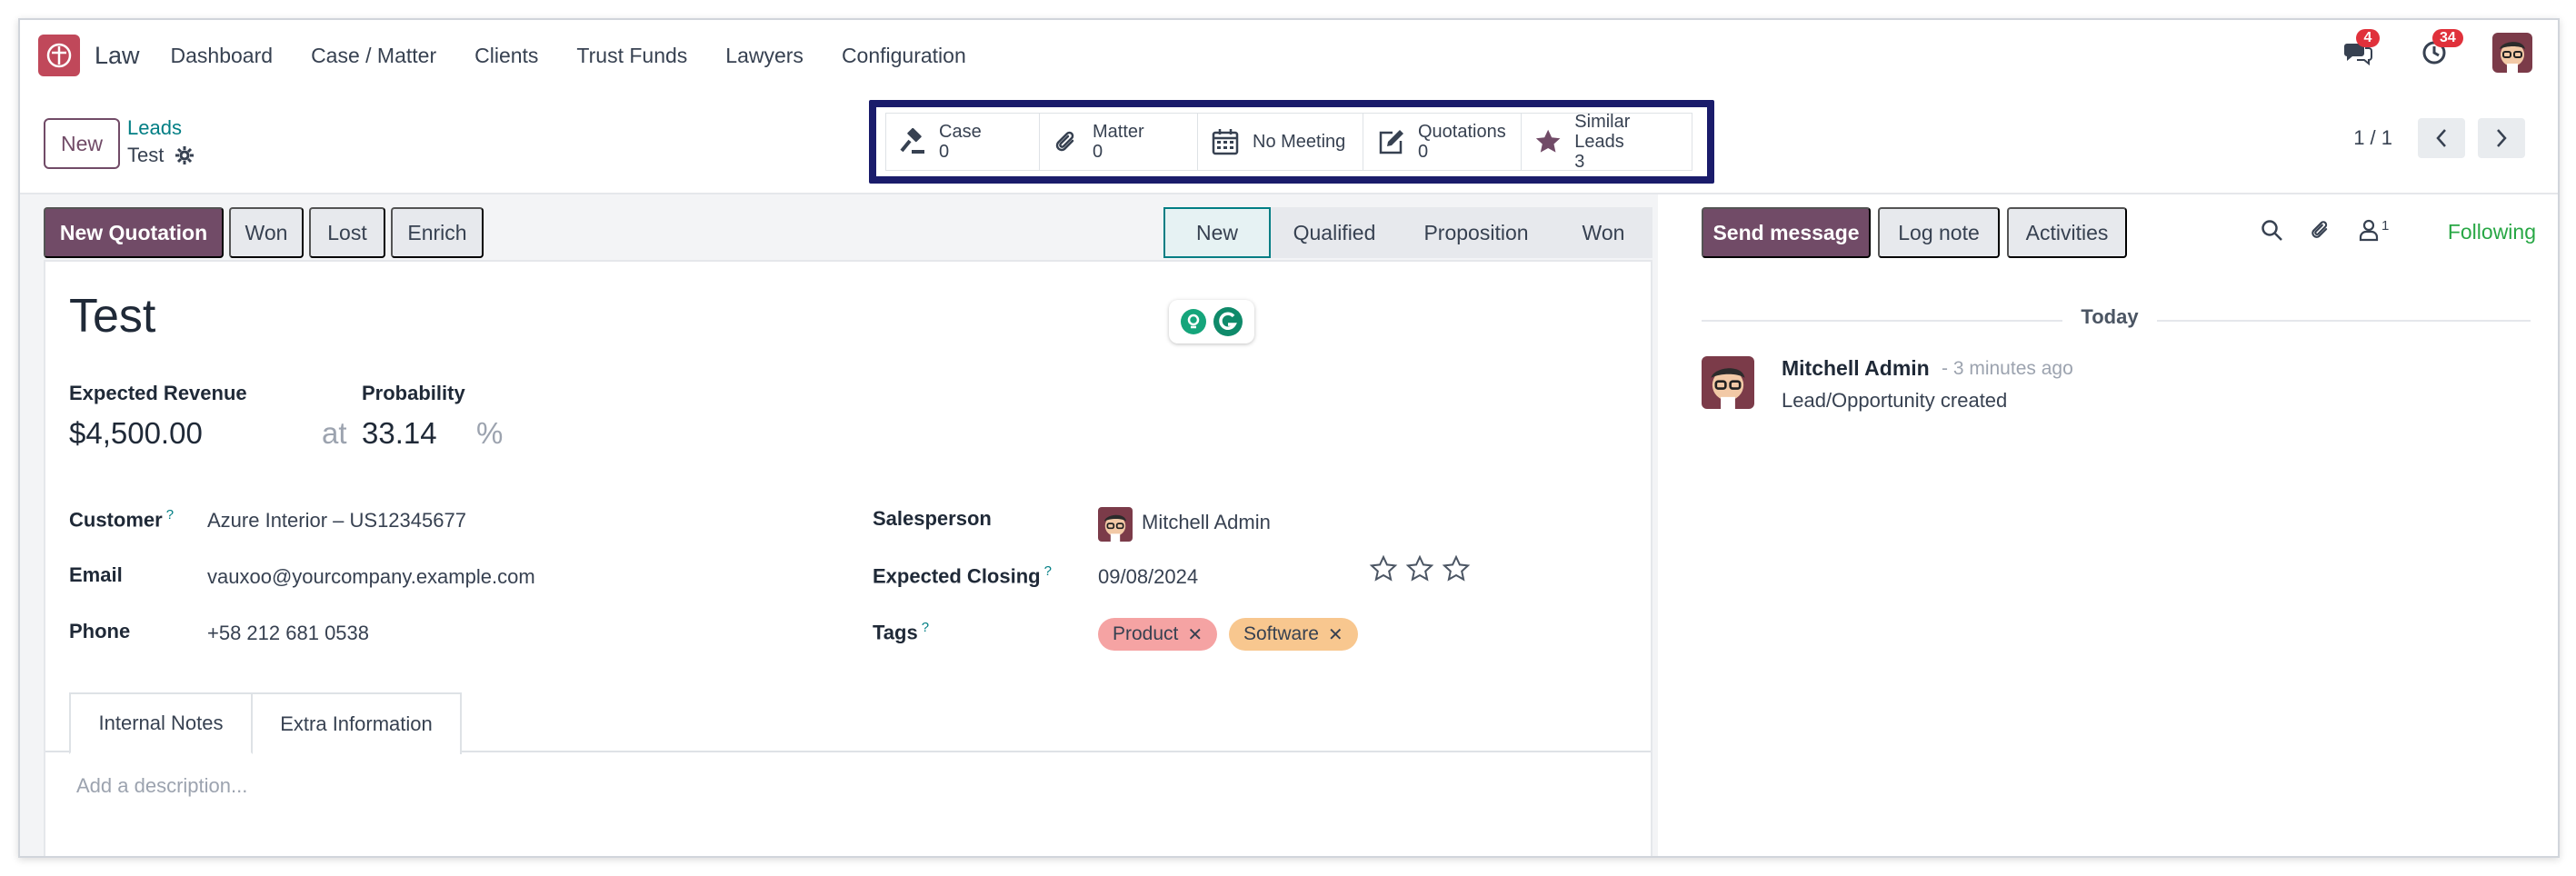 The height and width of the screenshot is (876, 2576). What do you see at coordinates (399, 434) in the screenshot?
I see `probability-field: 33.14` at bounding box center [399, 434].